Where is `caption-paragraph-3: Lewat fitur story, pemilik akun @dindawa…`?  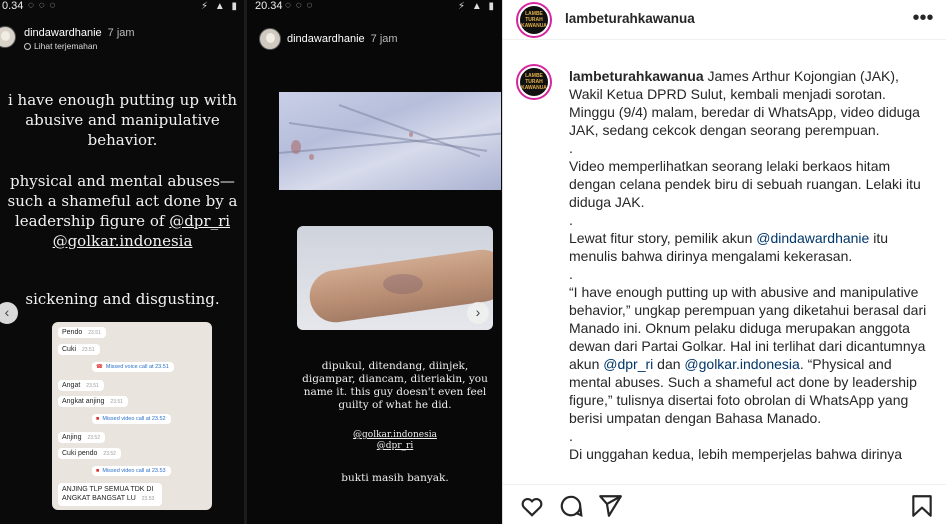
caption-paragraph-3: Lewat fitur story, pemilik akun @dindawa… is located at coordinates (729, 247).